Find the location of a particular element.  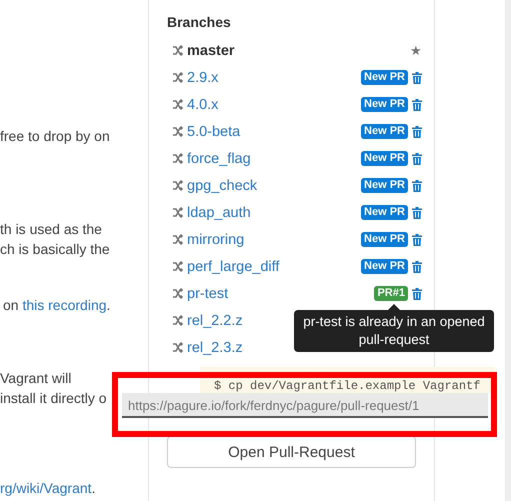

paragraph-text: rg/wiki/Vagrant. is located at coordinates (48, 488).